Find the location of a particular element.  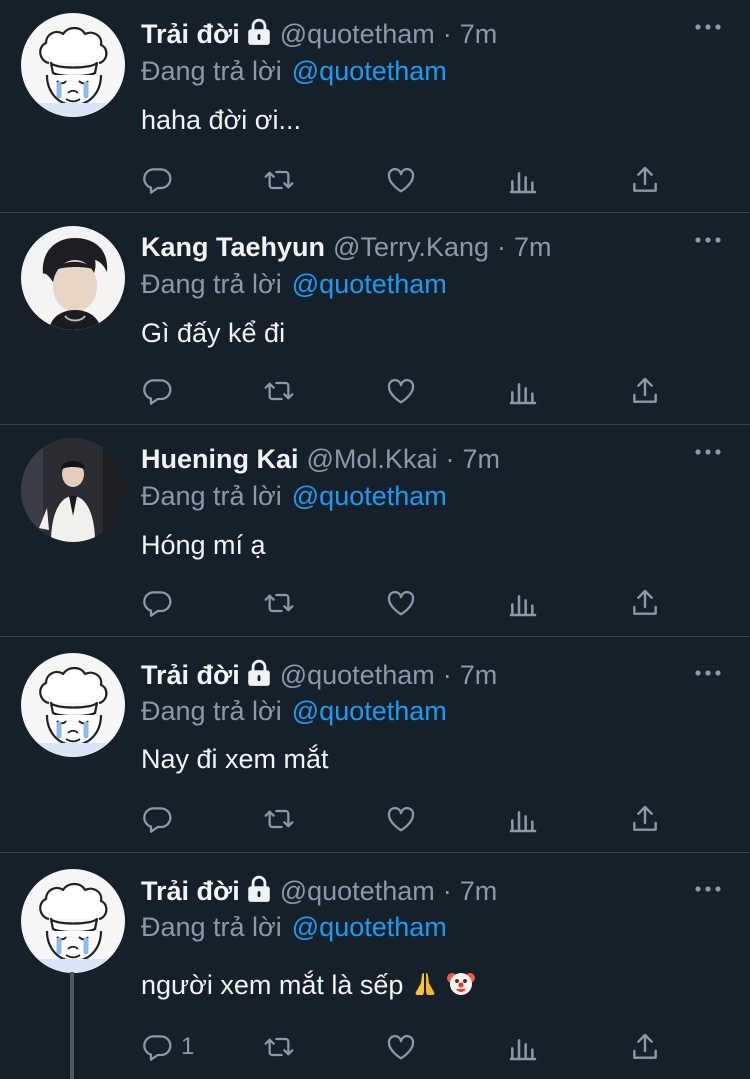

retweet-icon is located at coordinates (279, 391).